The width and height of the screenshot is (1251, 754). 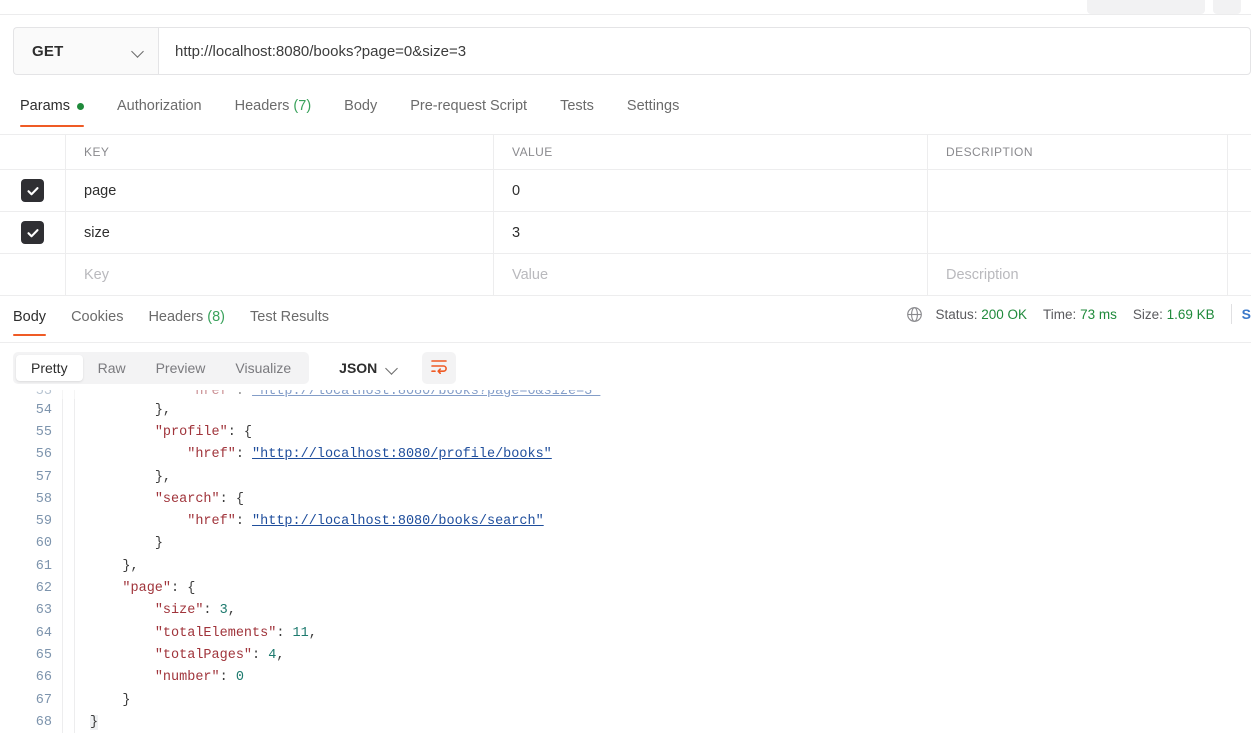 What do you see at coordinates (625, 432) in the screenshot?
I see `code-line: 55 "profile": {` at bounding box center [625, 432].